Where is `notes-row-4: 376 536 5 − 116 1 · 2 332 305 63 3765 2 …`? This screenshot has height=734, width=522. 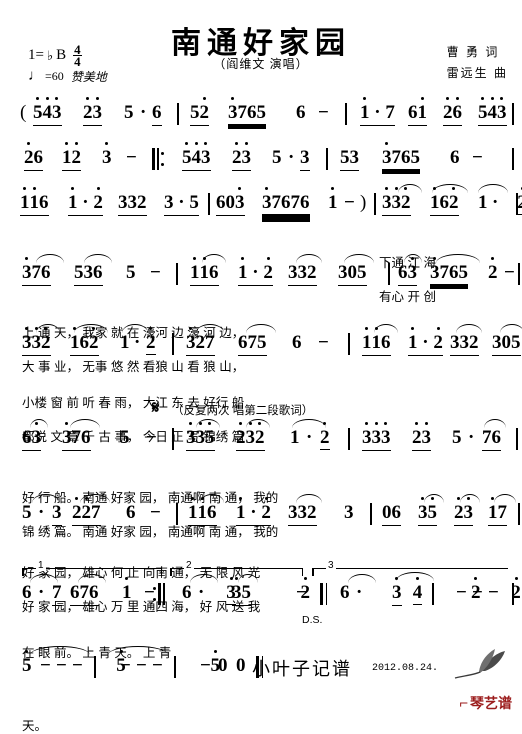
notes-row-4: 376 536 5 − 116 1 · 2 332 305 63 3765 2 … is located at coordinates (261, 273).